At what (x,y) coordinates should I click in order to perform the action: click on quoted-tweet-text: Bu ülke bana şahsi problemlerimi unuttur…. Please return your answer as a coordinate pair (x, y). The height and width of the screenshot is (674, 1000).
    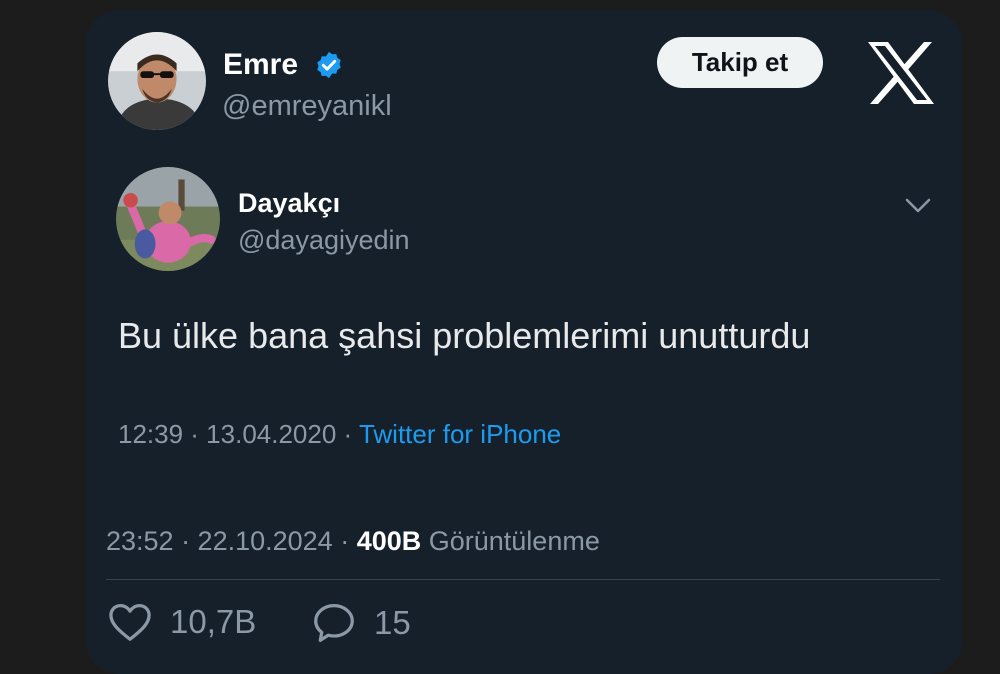
    Looking at the image, I should click on (464, 335).